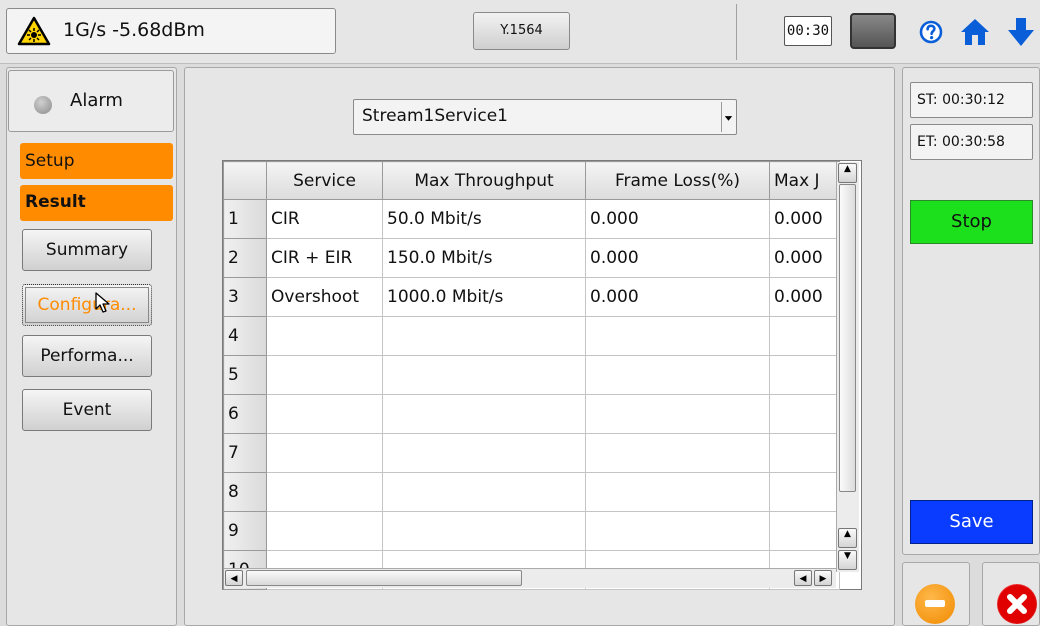 The height and width of the screenshot is (626, 1040). I want to click on close-icon, so click(1017, 604).